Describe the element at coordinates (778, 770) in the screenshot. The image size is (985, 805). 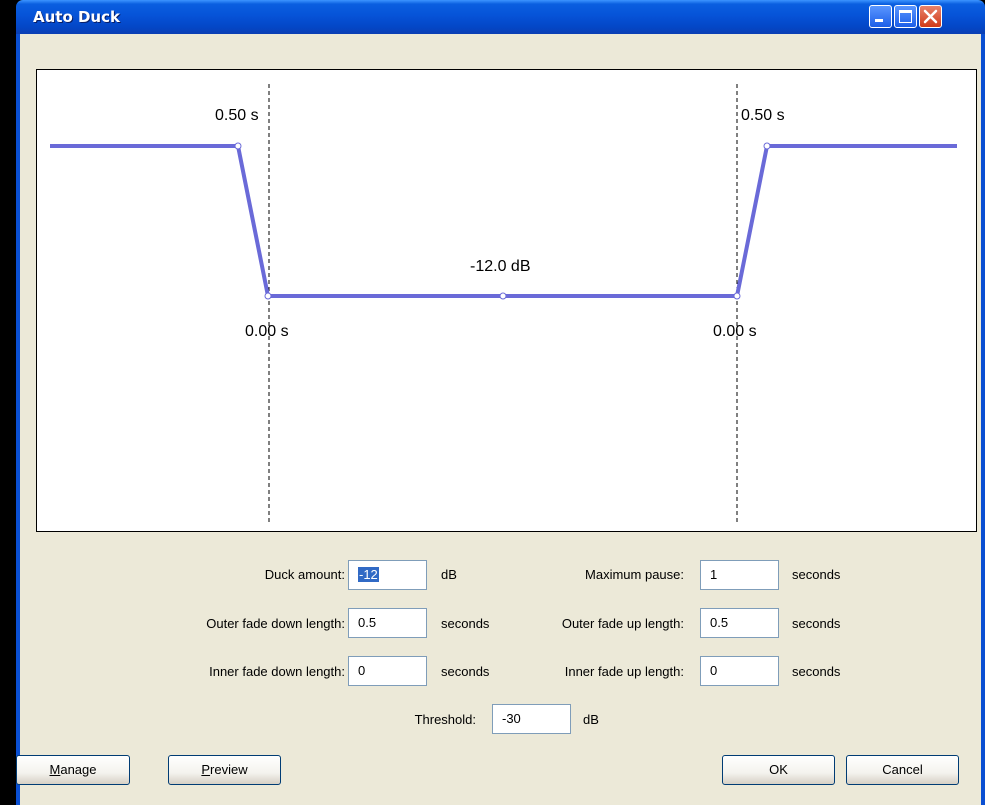
I see `ok-button: OK` at that location.